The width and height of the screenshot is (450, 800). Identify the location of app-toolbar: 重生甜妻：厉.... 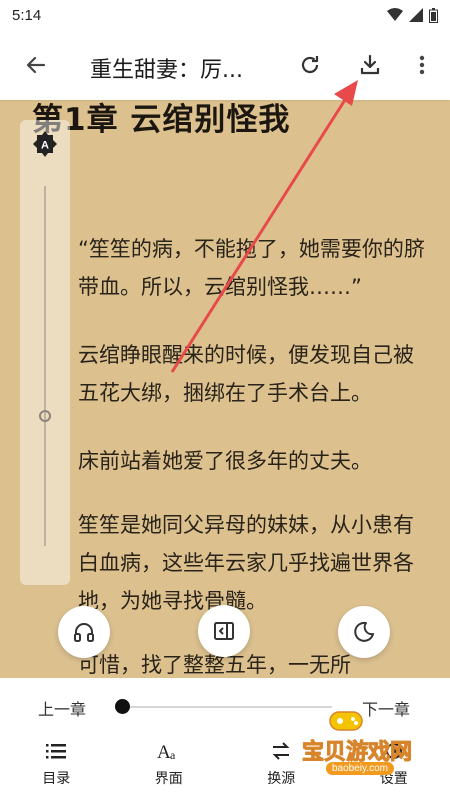
(225, 65).